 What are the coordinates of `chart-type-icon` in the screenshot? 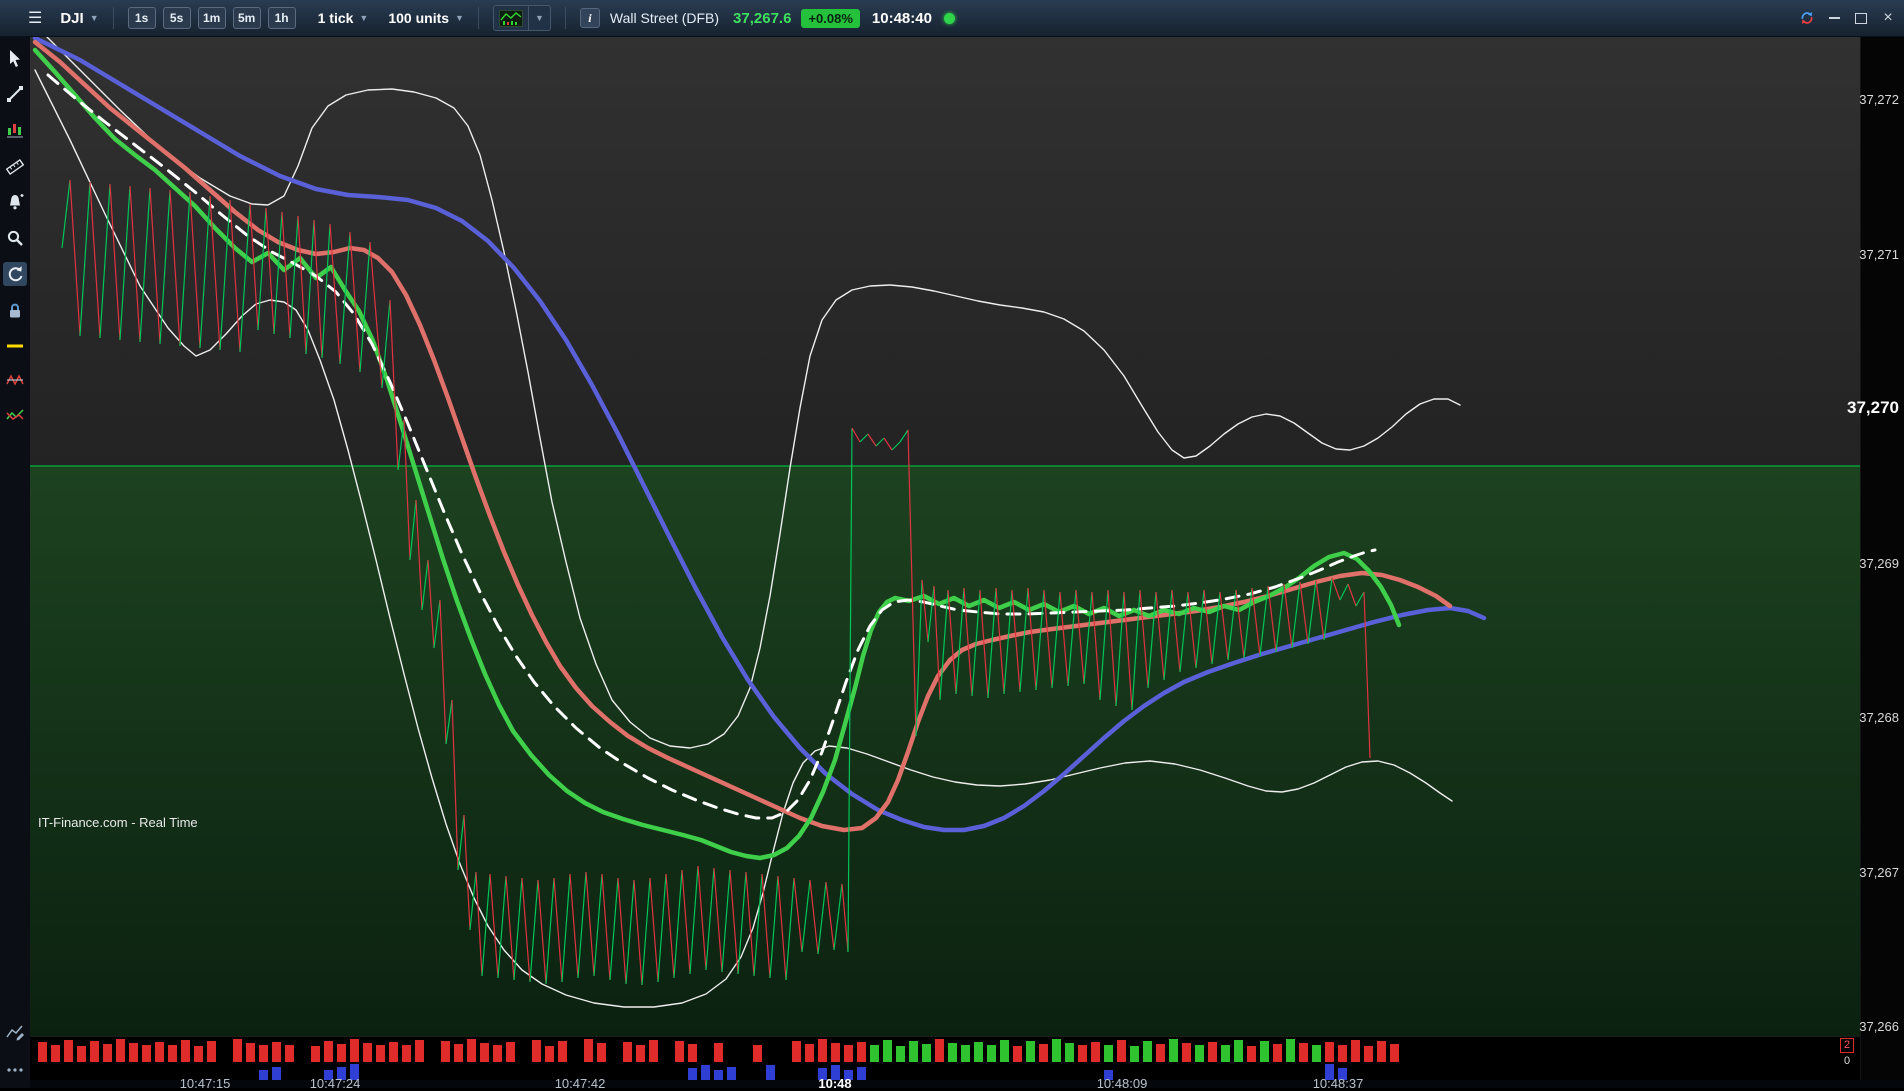 It's located at (511, 18).